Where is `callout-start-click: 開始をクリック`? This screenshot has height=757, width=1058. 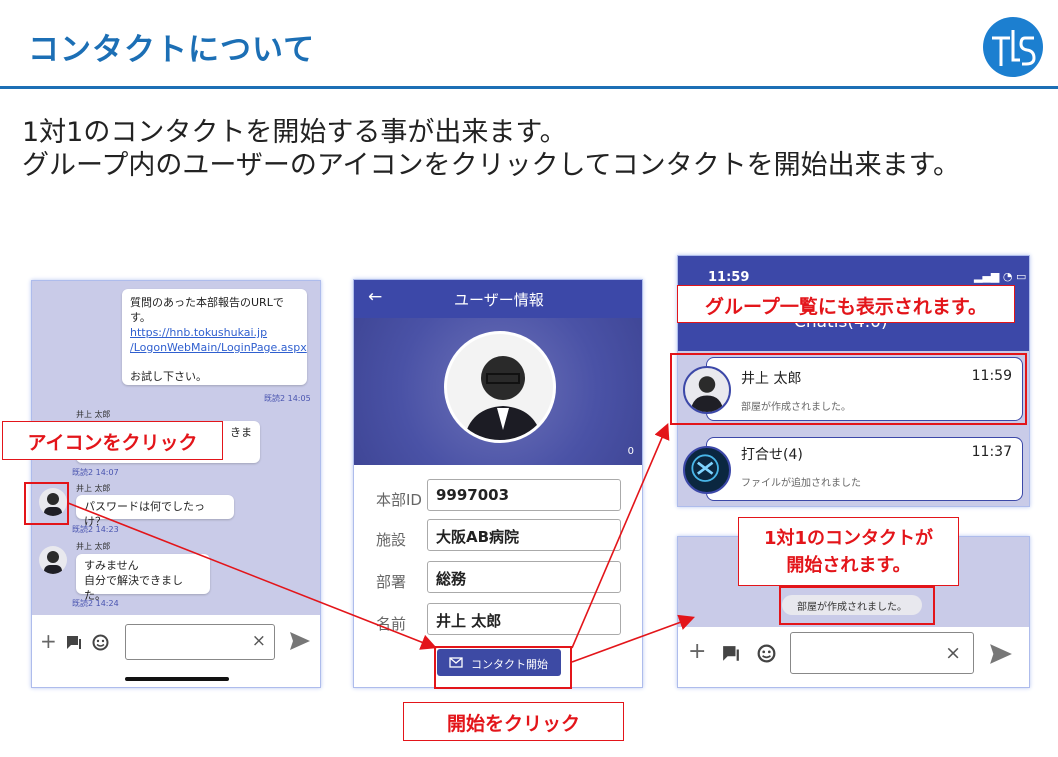
callout-start-click: 開始をクリック is located at coordinates (513, 721).